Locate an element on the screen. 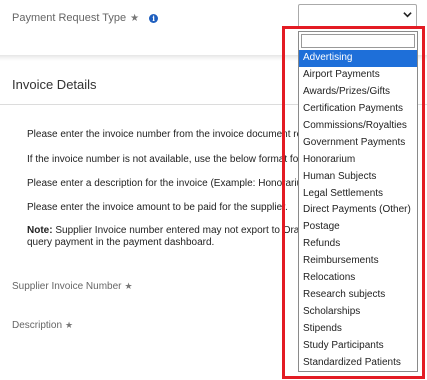 This screenshot has width=427, height=380. payment-request-type-label: Payment Request Type ★ i is located at coordinates (85, 18).